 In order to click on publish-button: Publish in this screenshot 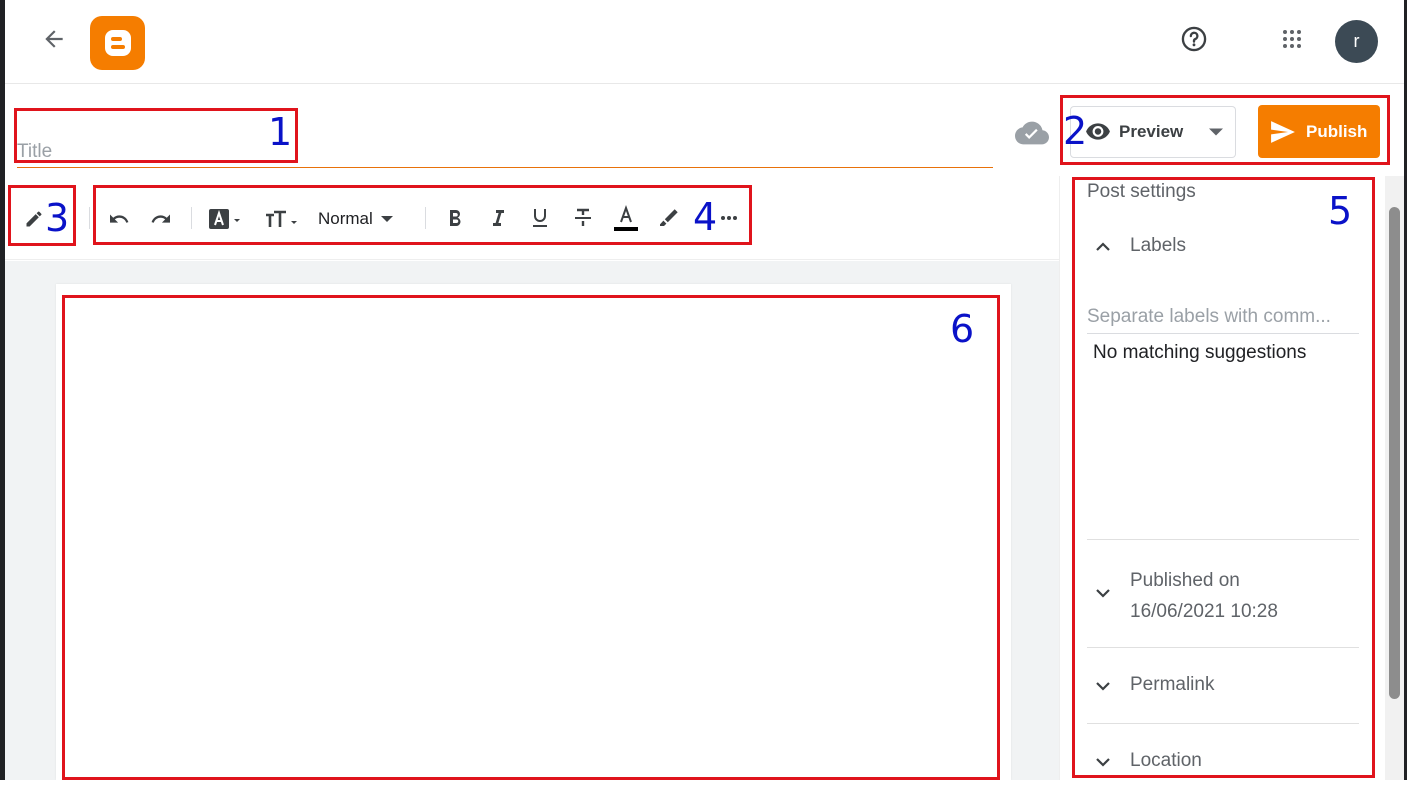, I will do `click(1319, 131)`.